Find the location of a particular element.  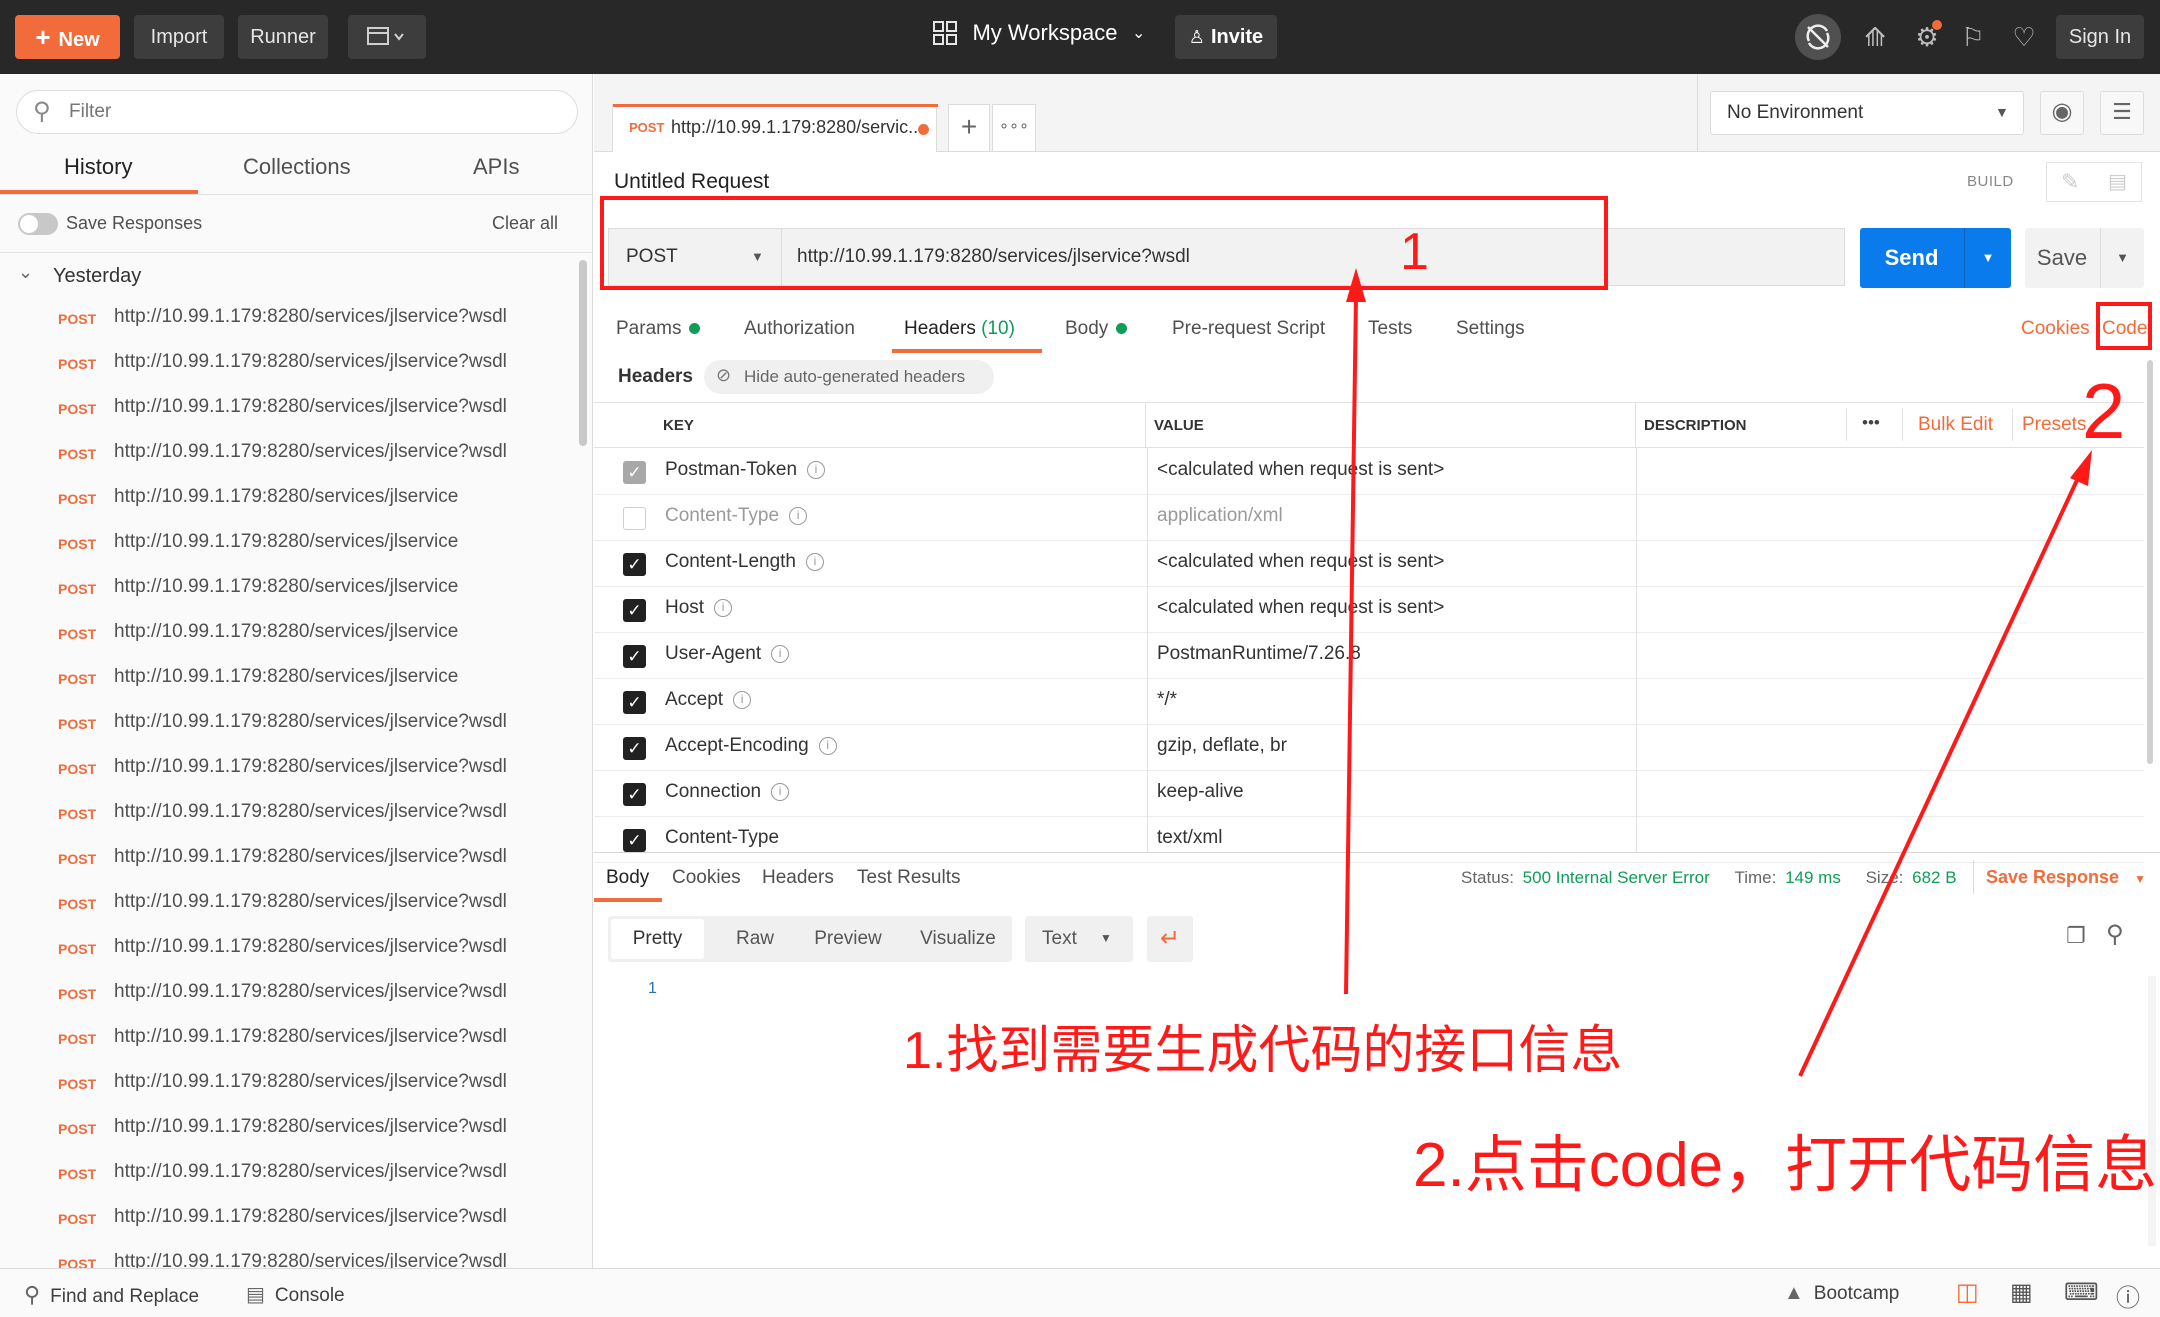

presets-button: Presets is located at coordinates (2054, 425).